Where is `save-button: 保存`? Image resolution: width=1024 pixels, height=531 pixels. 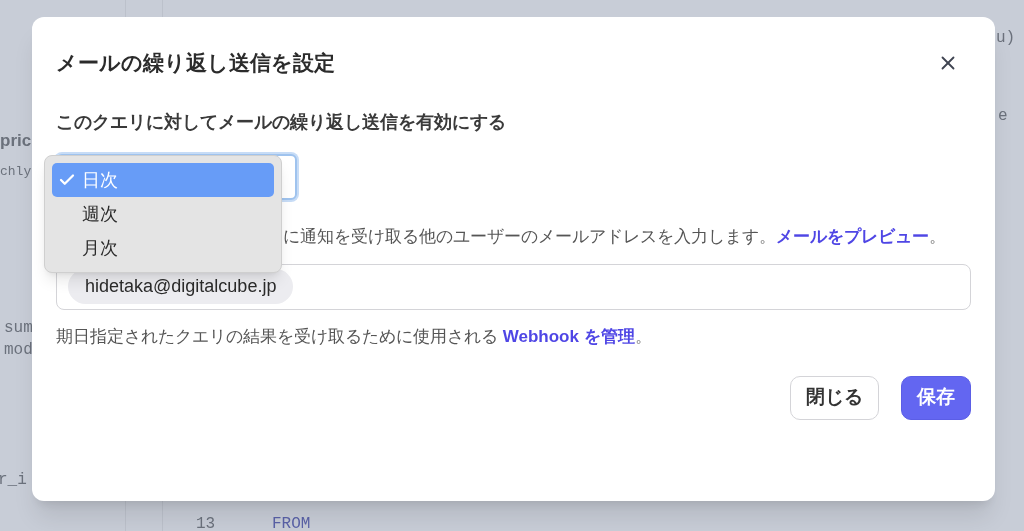
save-button: 保存 is located at coordinates (936, 397).